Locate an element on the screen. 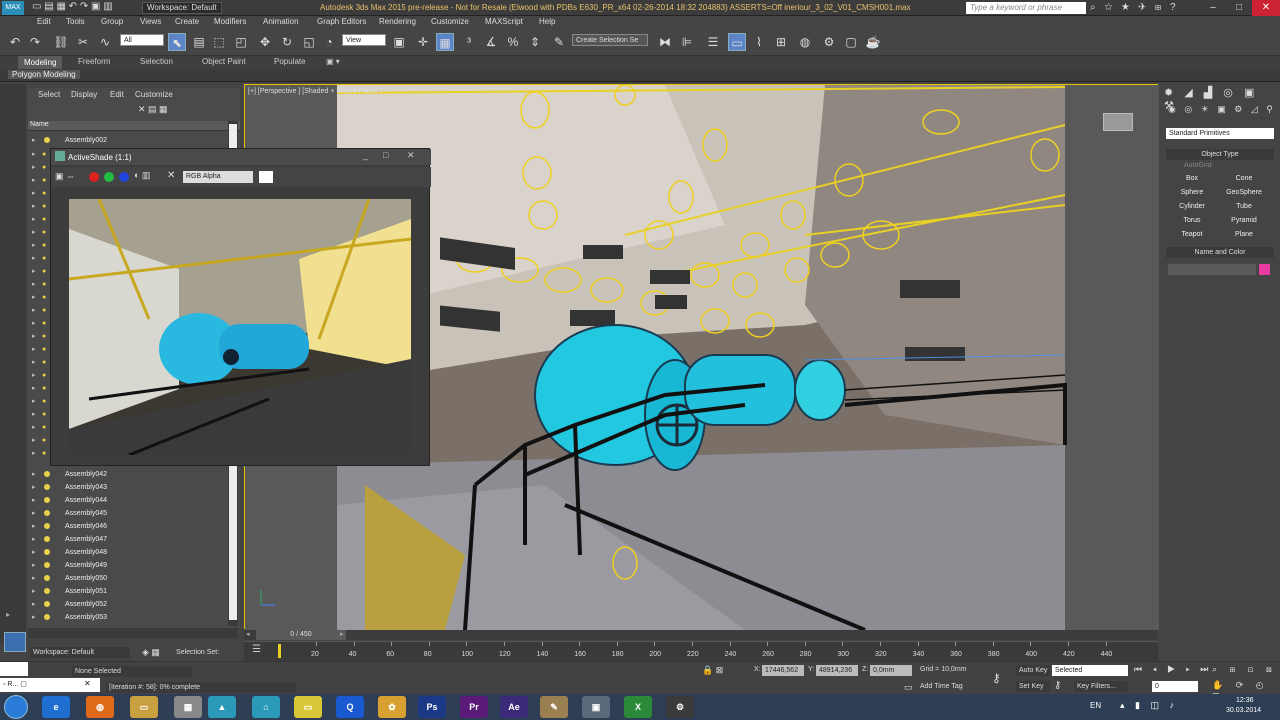 This screenshot has height=720, width=1280. scene-menu-select: Select is located at coordinates (49, 94).